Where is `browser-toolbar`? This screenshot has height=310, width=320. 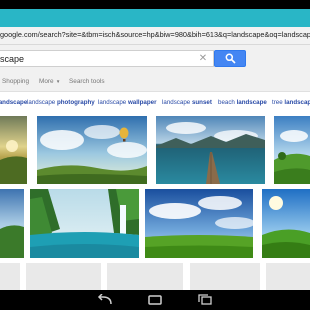
browser-toolbar is located at coordinates (155, 18).